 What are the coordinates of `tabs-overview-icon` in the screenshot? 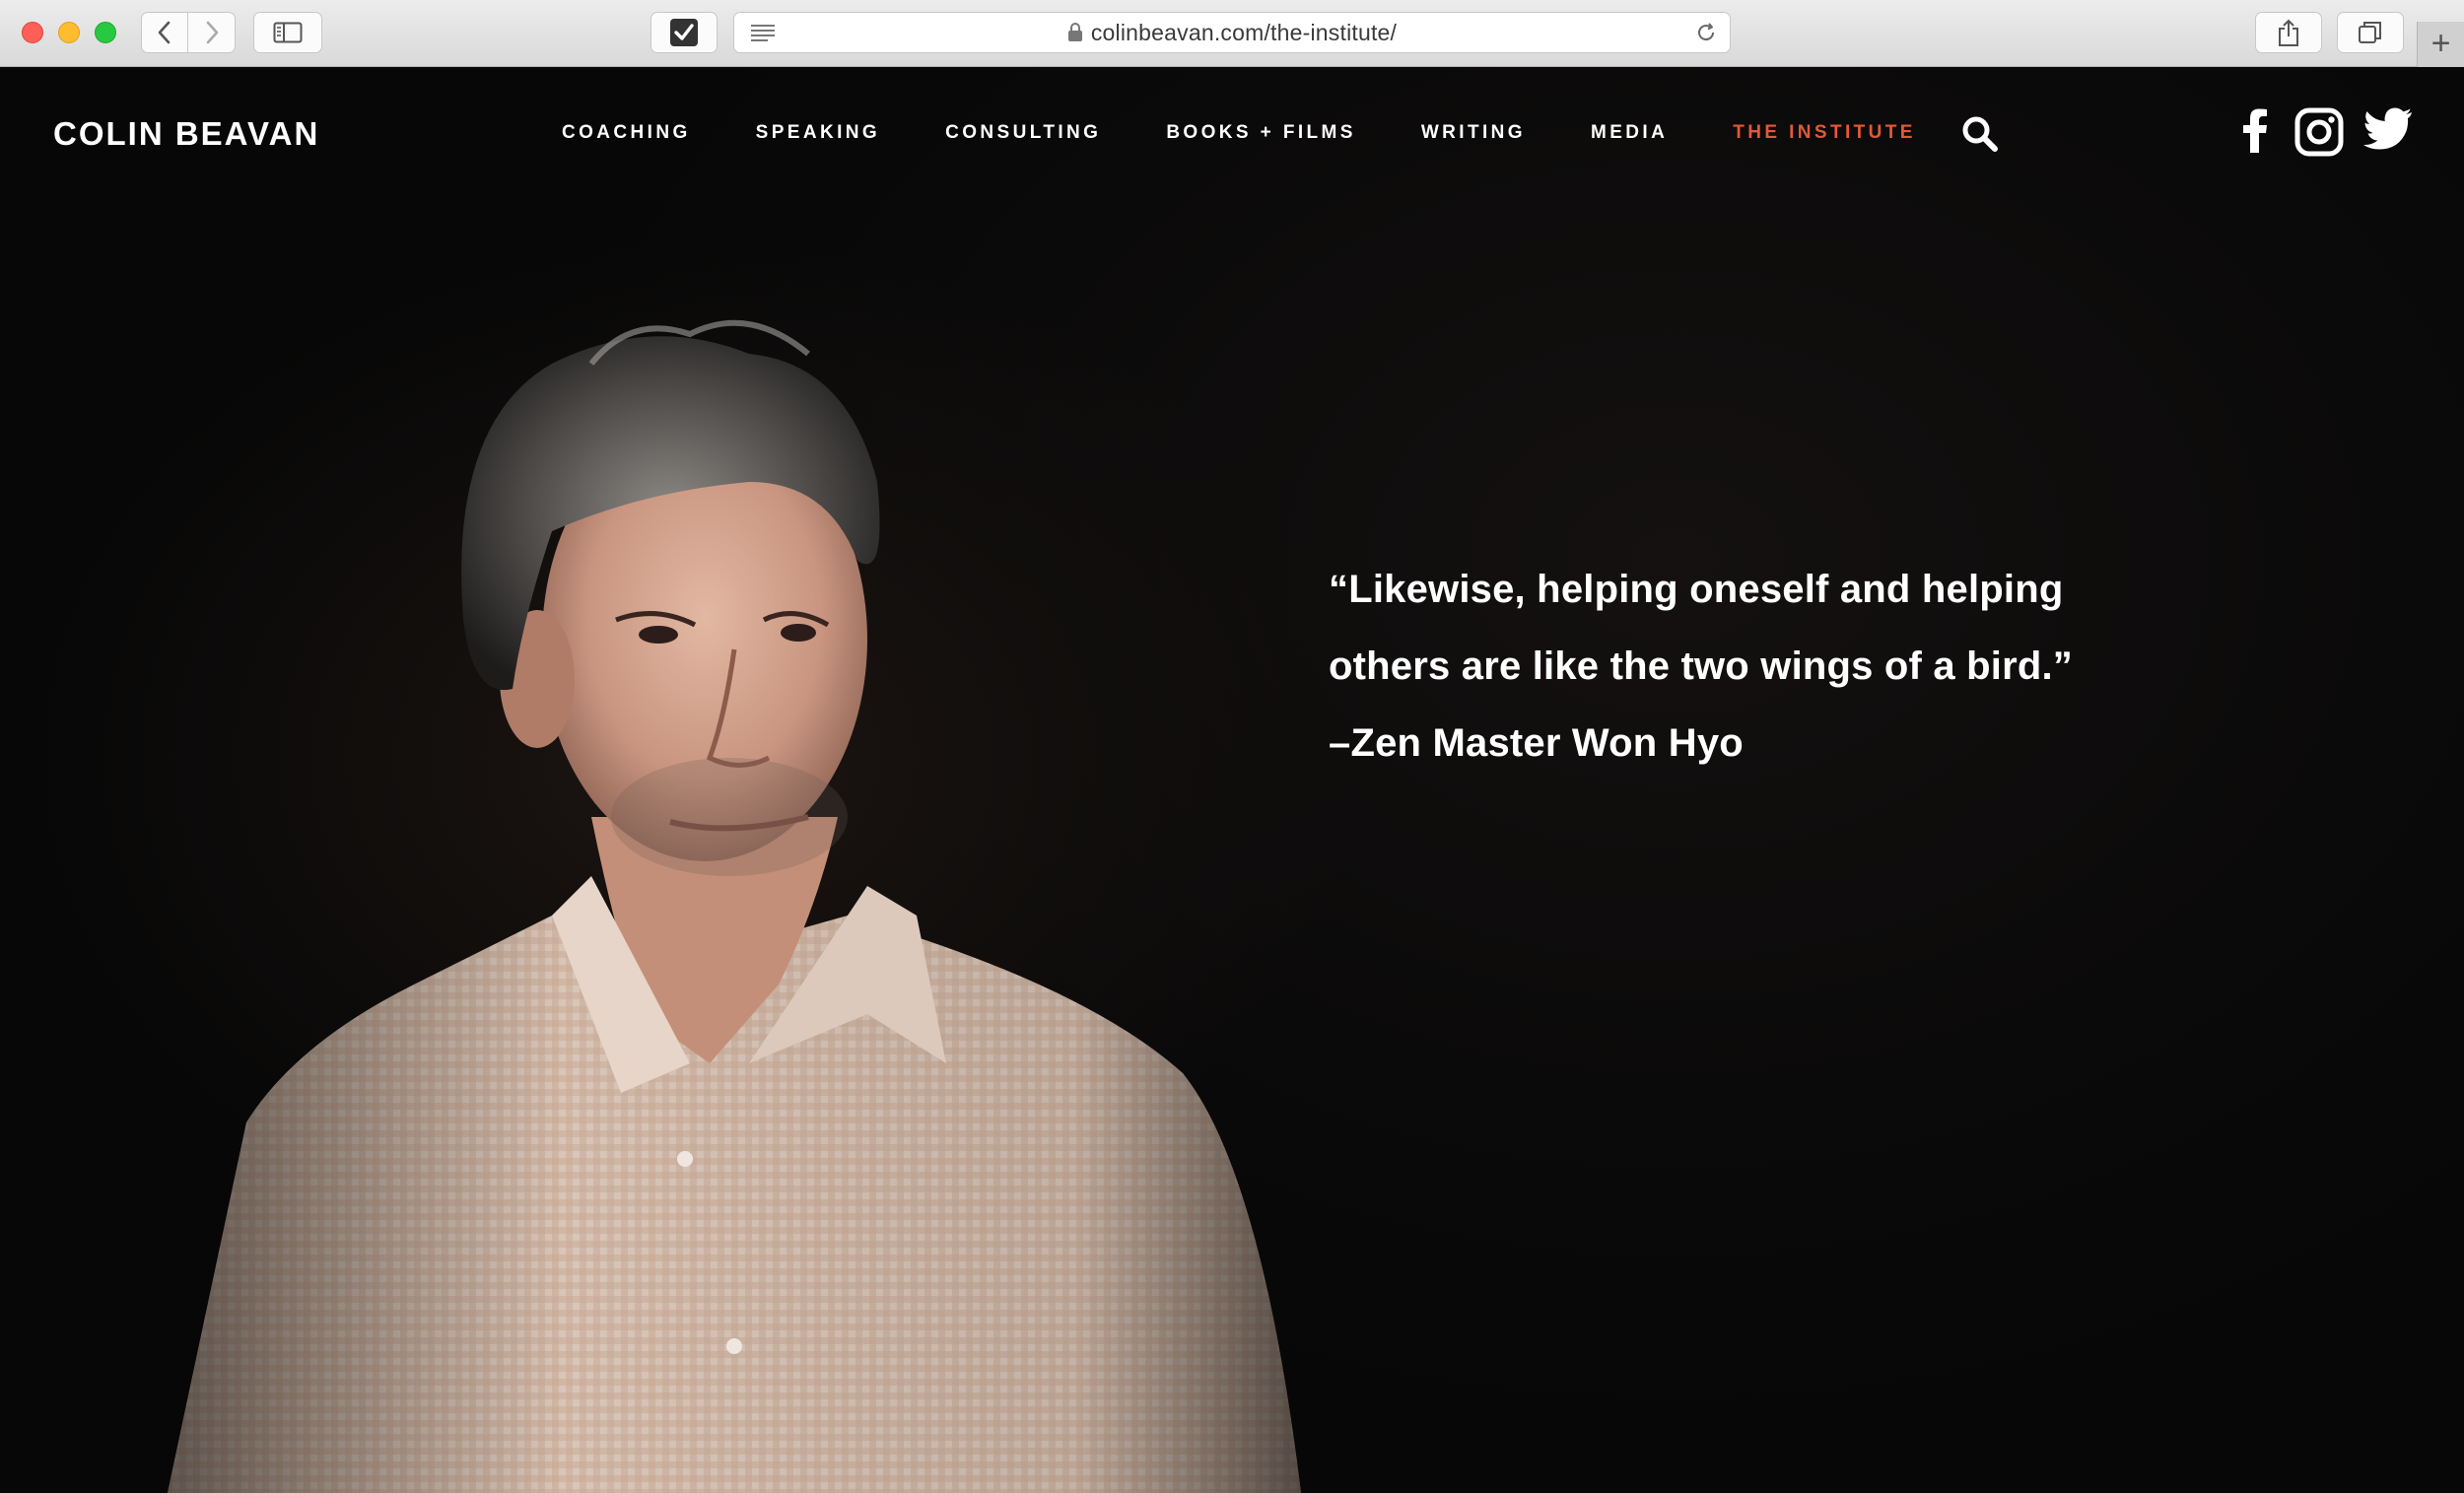 It's located at (2370, 33).